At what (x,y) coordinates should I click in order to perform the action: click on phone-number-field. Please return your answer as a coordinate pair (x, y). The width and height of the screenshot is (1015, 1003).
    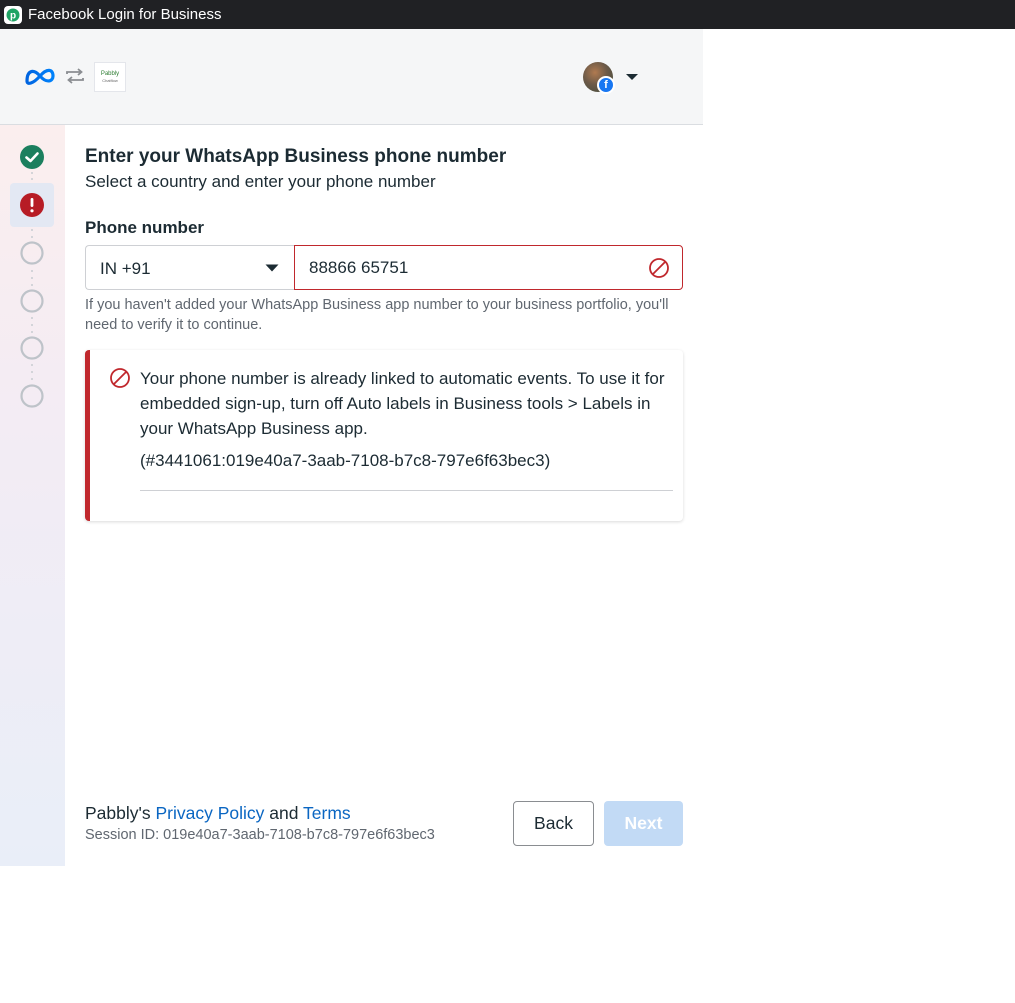
    Looking at the image, I should click on (488, 267).